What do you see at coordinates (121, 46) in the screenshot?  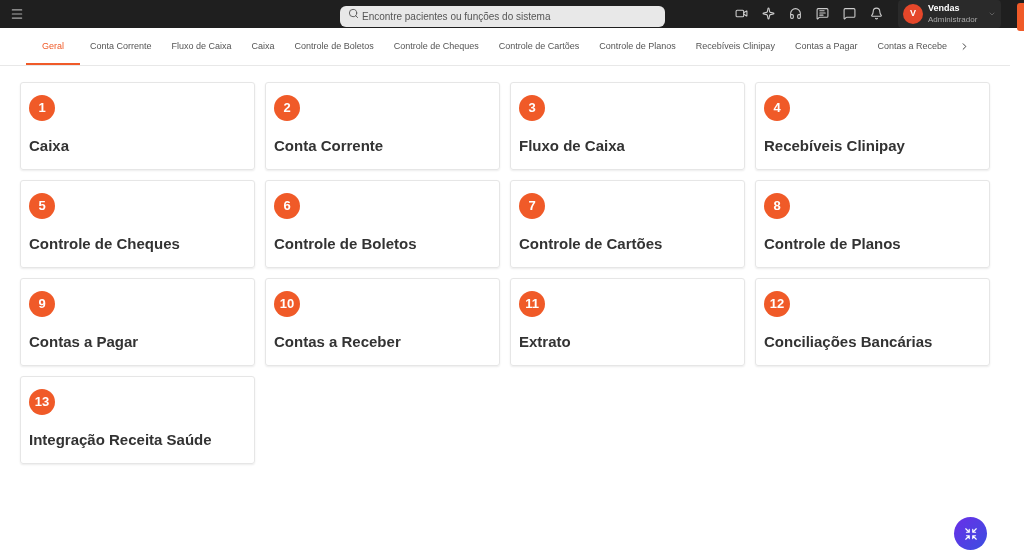 I see `tab: Conta Corrente` at bounding box center [121, 46].